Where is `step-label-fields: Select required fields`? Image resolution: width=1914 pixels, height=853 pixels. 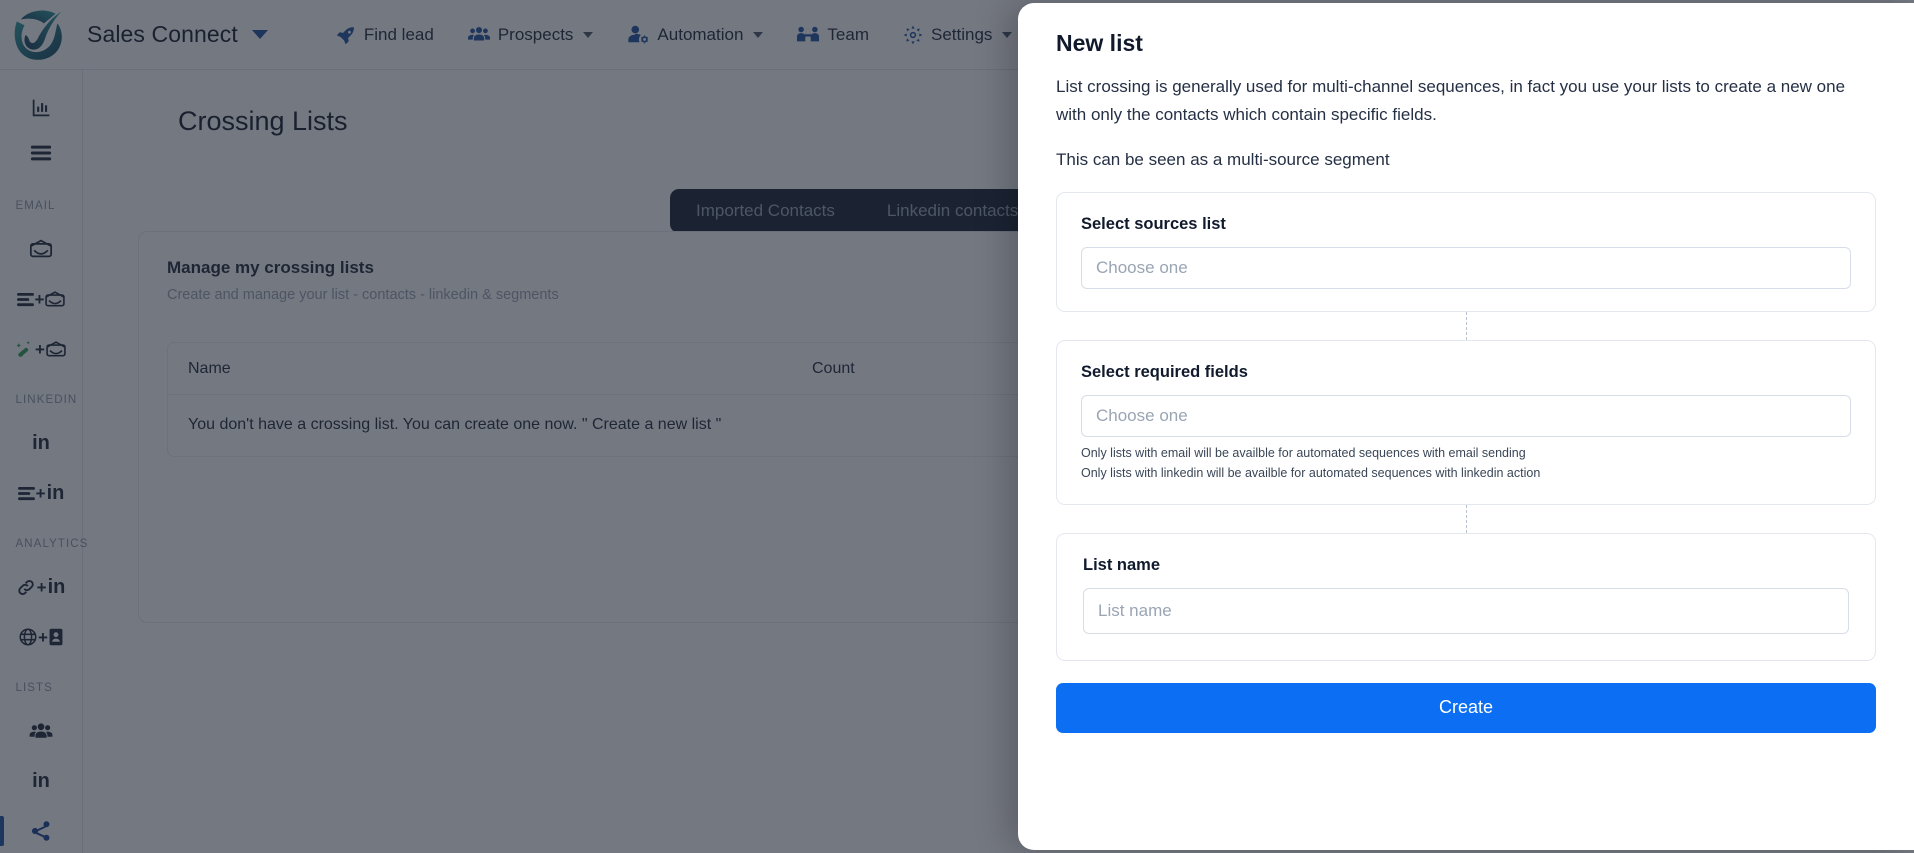 step-label-fields: Select required fields is located at coordinates (1164, 371).